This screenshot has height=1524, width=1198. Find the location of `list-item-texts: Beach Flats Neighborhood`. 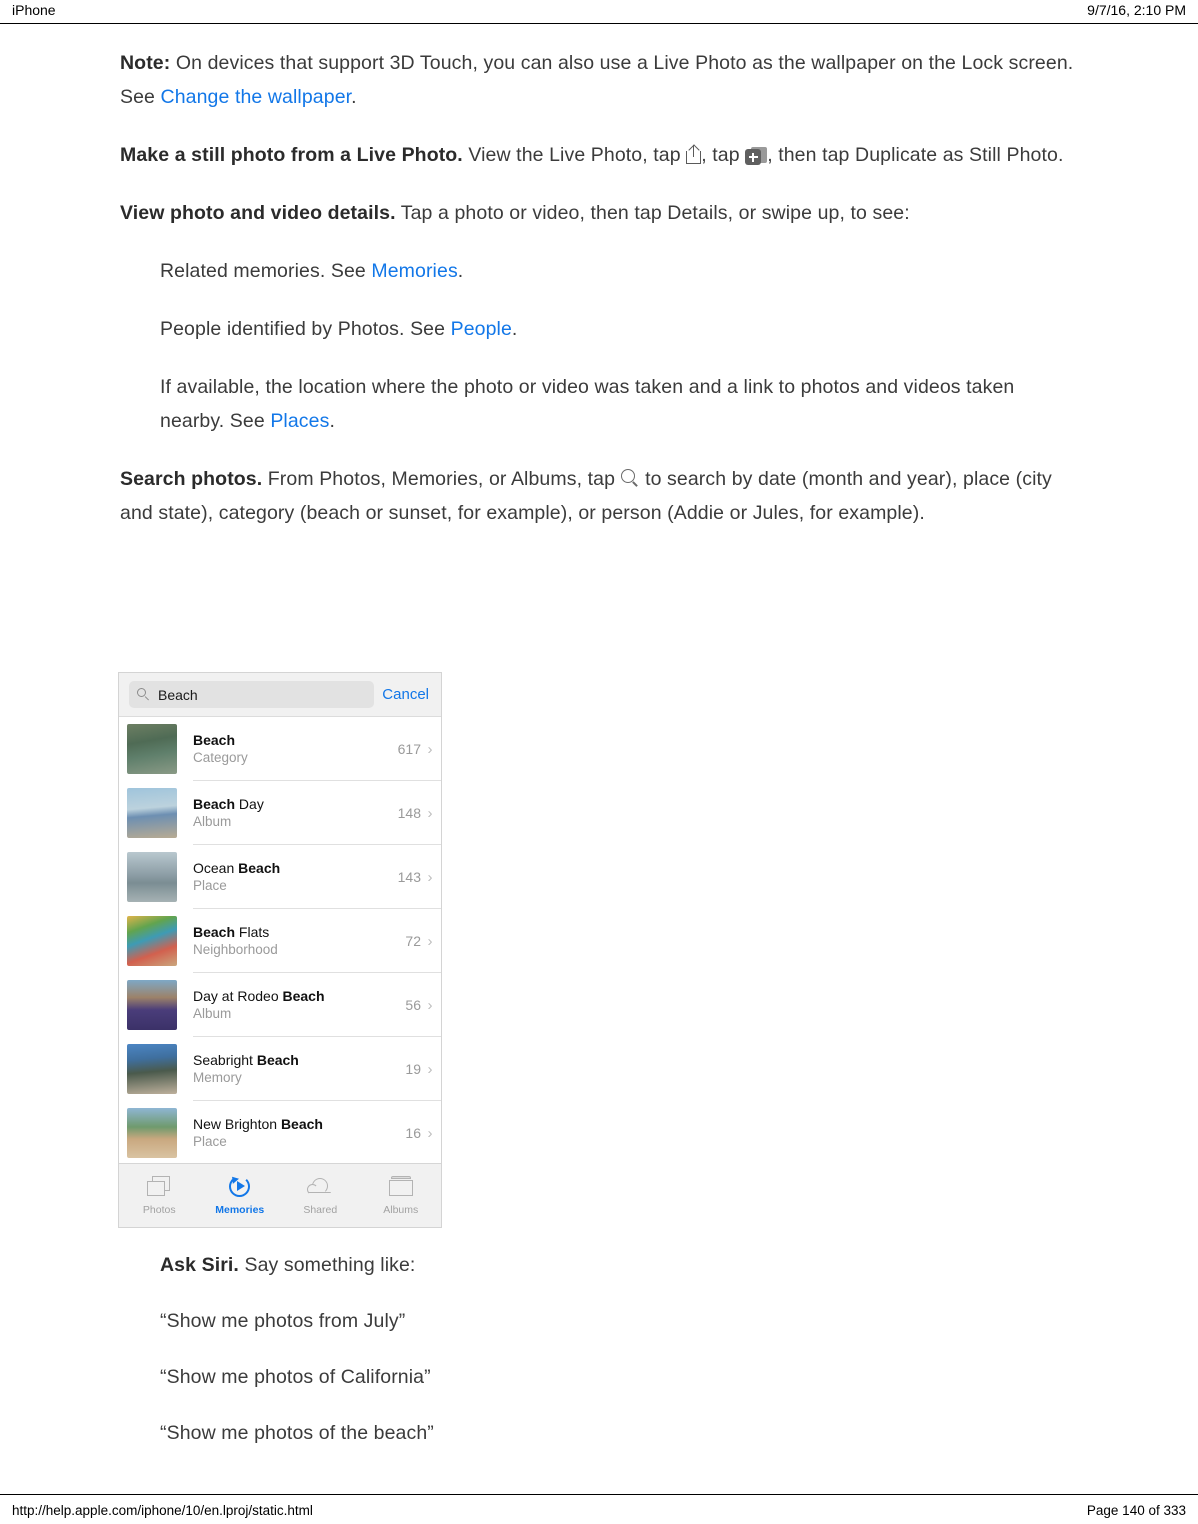

list-item-texts: Beach Flats Neighborhood is located at coordinates (291, 941).